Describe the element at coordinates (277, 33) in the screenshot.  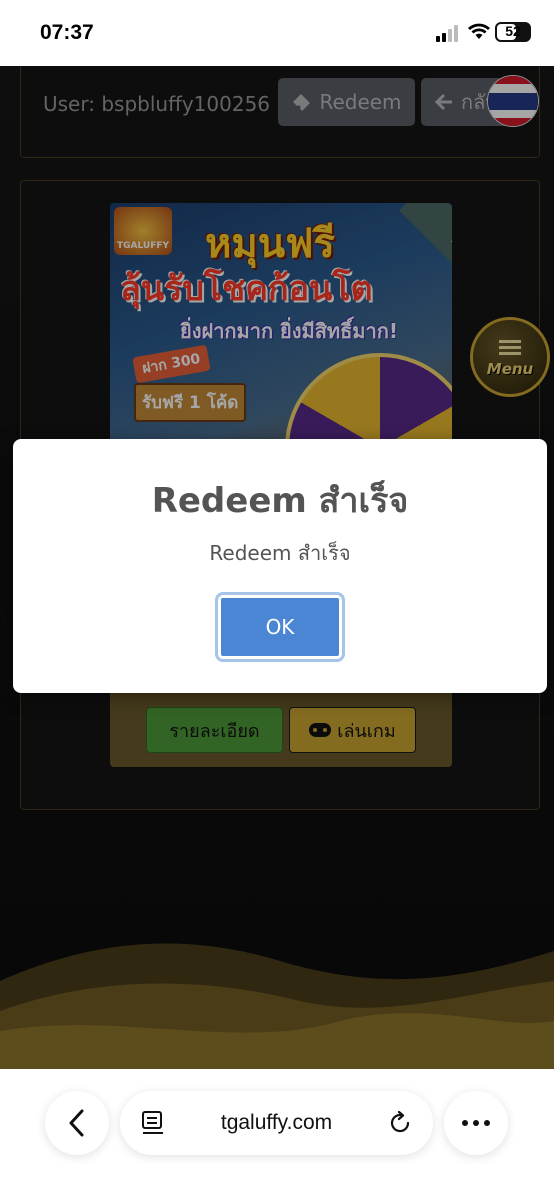
I see `status-bar: 07:37 52` at that location.